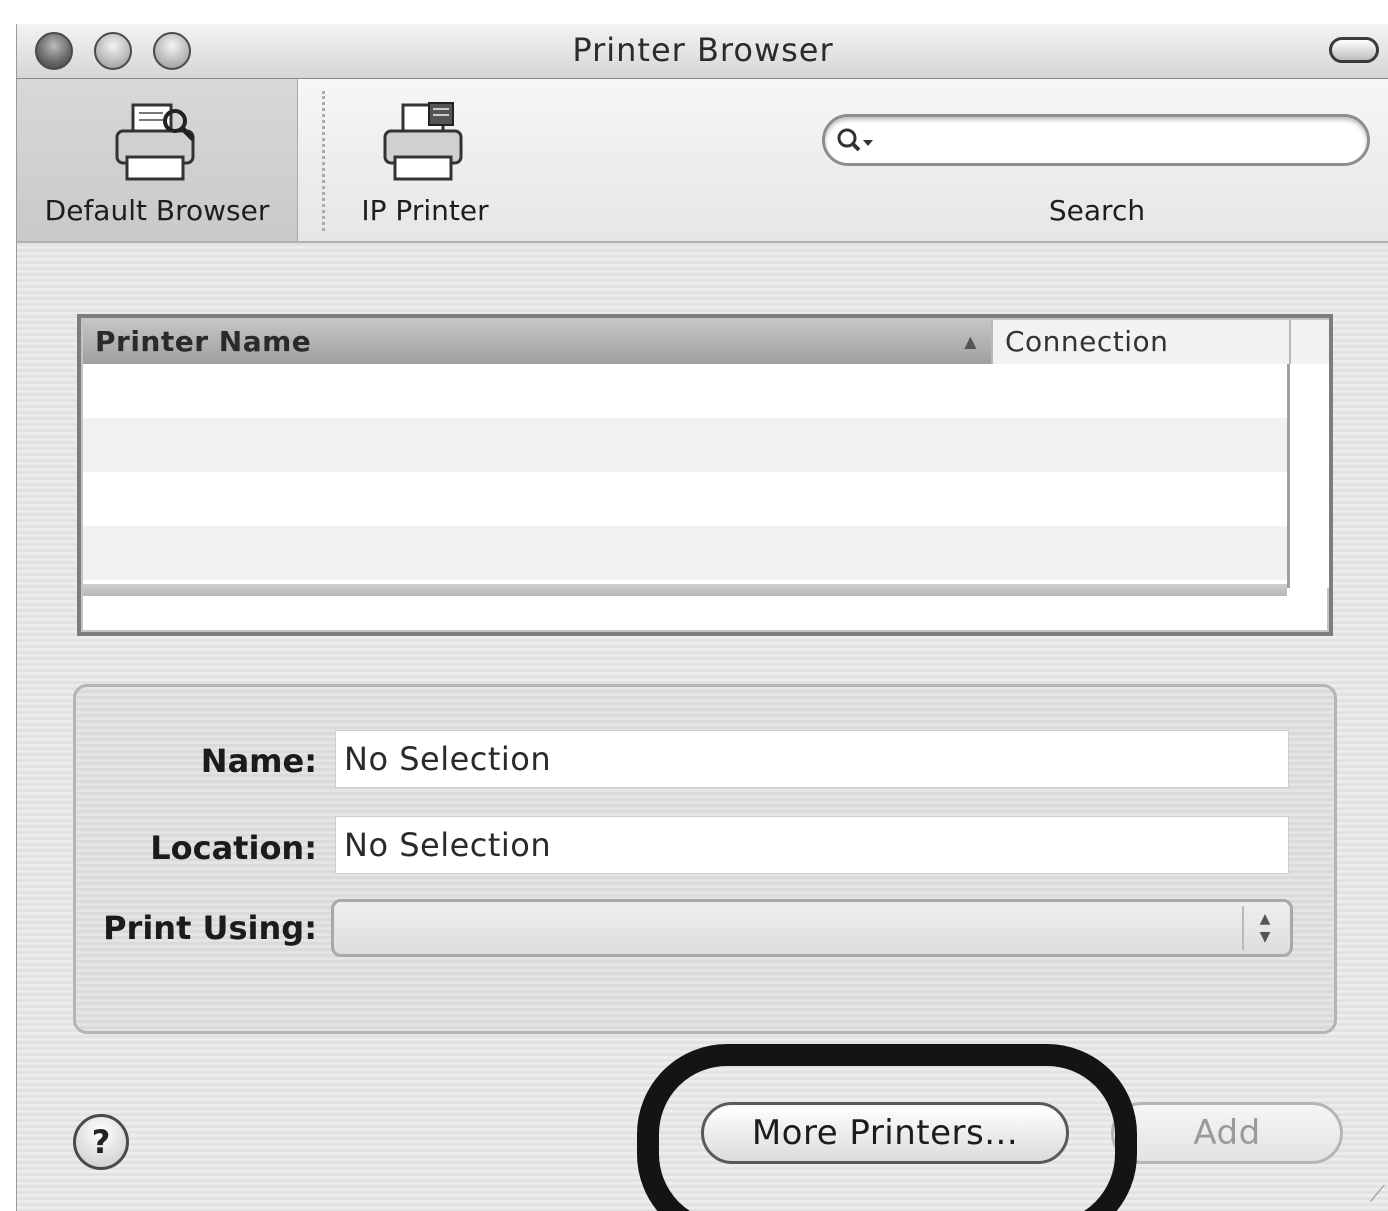 The height and width of the screenshot is (1211, 1388). I want to click on column-header-printer-name: Printer Name ▲, so click(537, 342).